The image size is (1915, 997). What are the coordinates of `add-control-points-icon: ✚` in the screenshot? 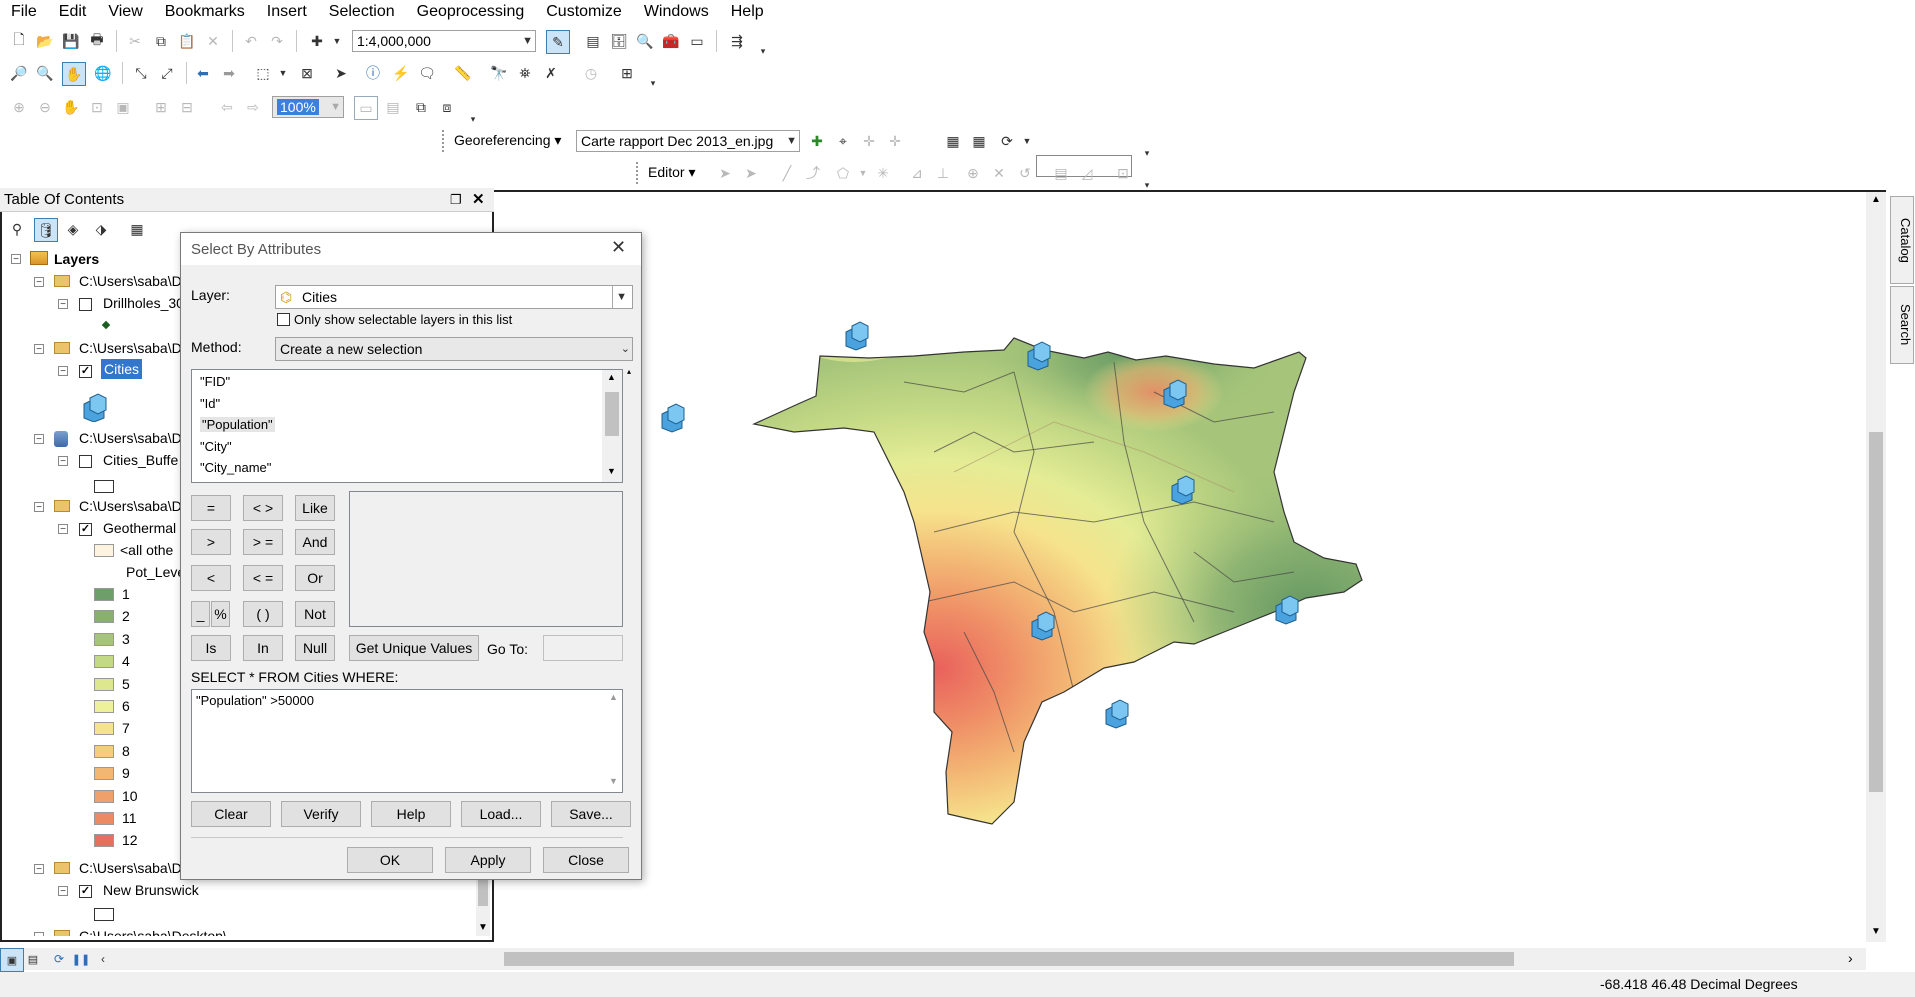 It's located at (817, 141).